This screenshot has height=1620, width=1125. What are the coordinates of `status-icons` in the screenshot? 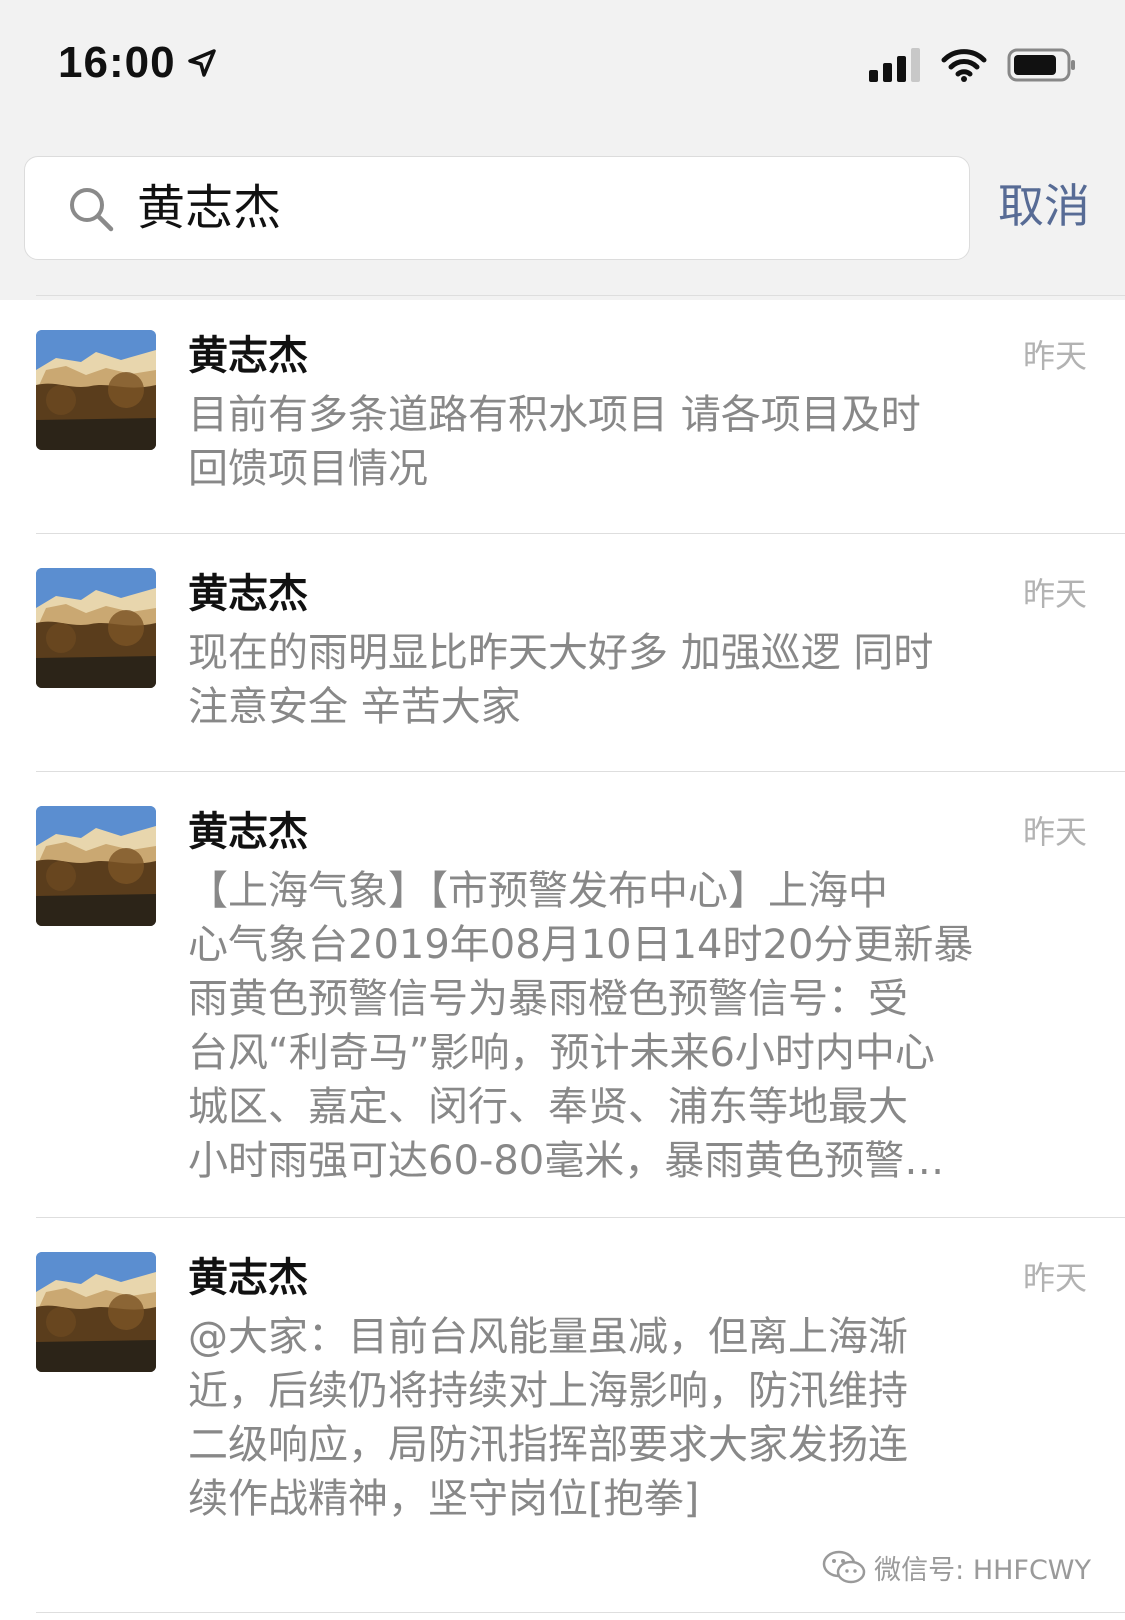 It's located at (973, 65).